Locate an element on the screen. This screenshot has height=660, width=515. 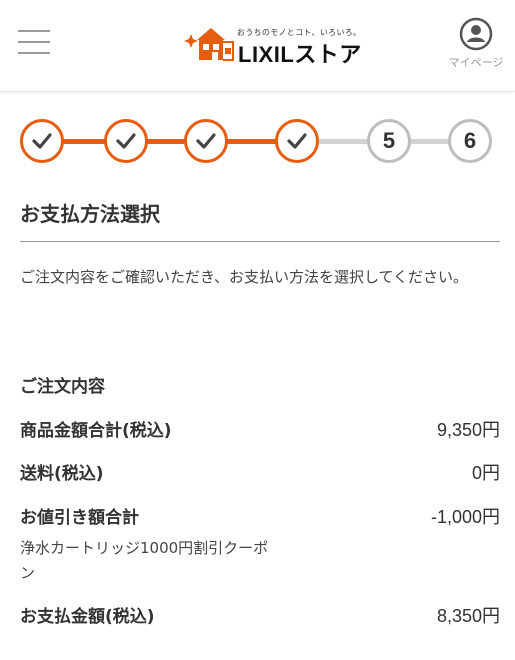
discount-value: -1,000円 is located at coordinates (465, 517).